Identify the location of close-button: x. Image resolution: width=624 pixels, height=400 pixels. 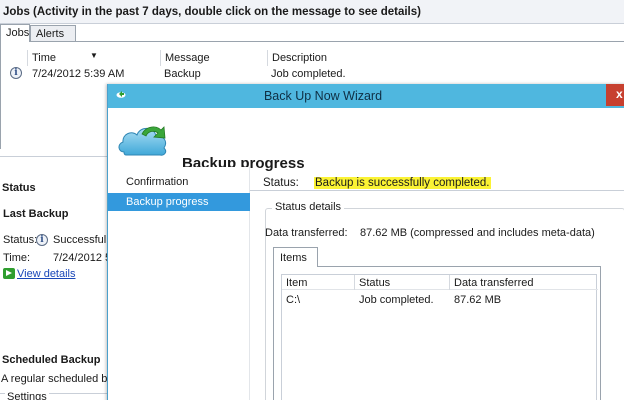
(615, 95).